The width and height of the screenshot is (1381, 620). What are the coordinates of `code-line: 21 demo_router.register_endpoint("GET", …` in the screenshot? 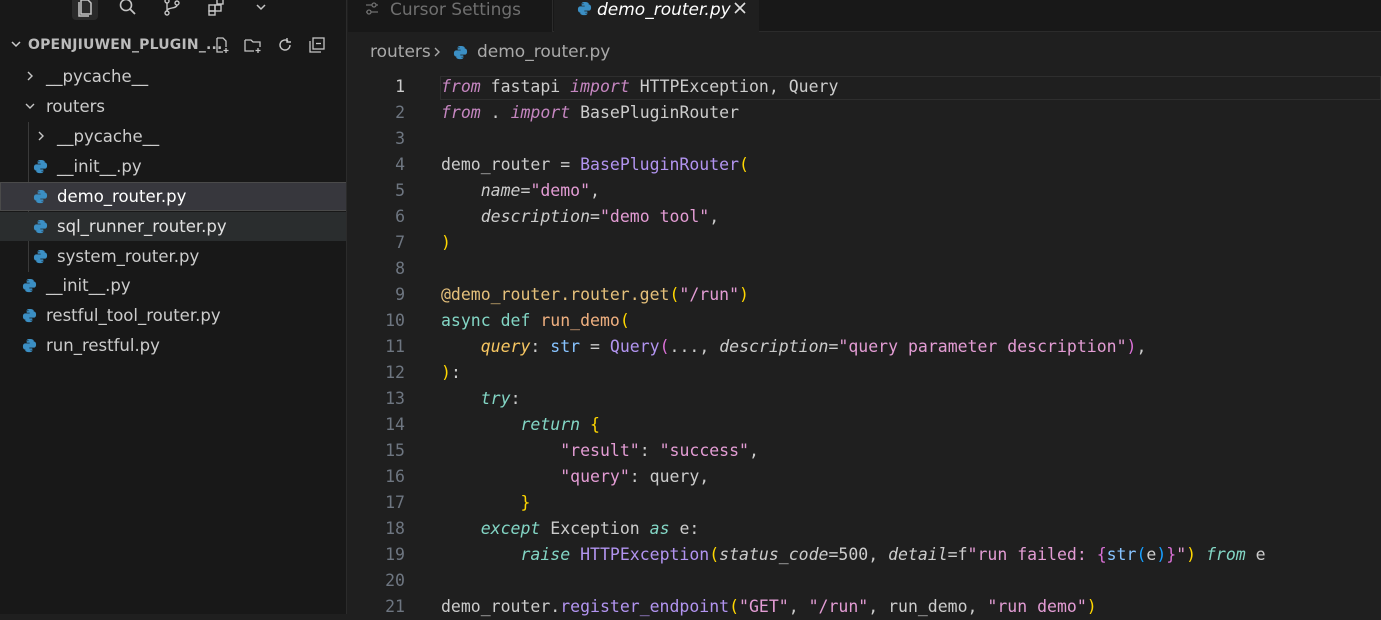 It's located at (864, 607).